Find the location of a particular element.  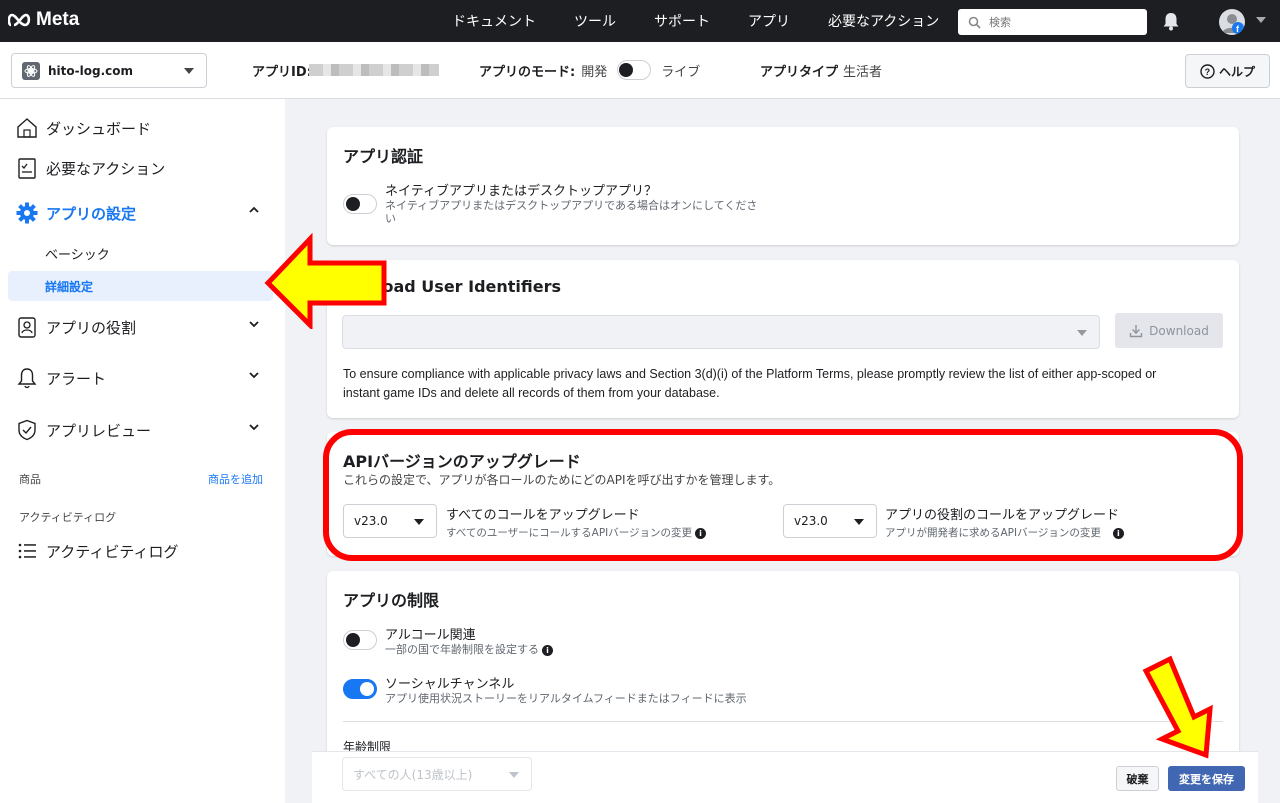

app-type-label: アプリタイプ is located at coordinates (799, 72).